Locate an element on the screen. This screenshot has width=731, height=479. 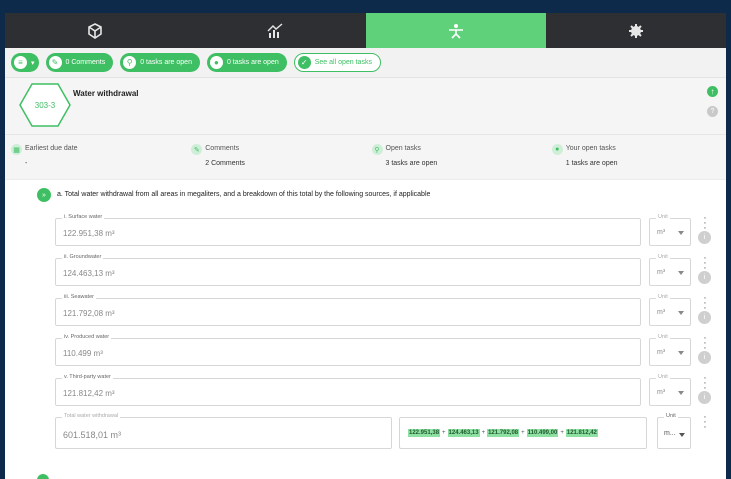
filter-pill: ≡ ▾ is located at coordinates (25, 62).